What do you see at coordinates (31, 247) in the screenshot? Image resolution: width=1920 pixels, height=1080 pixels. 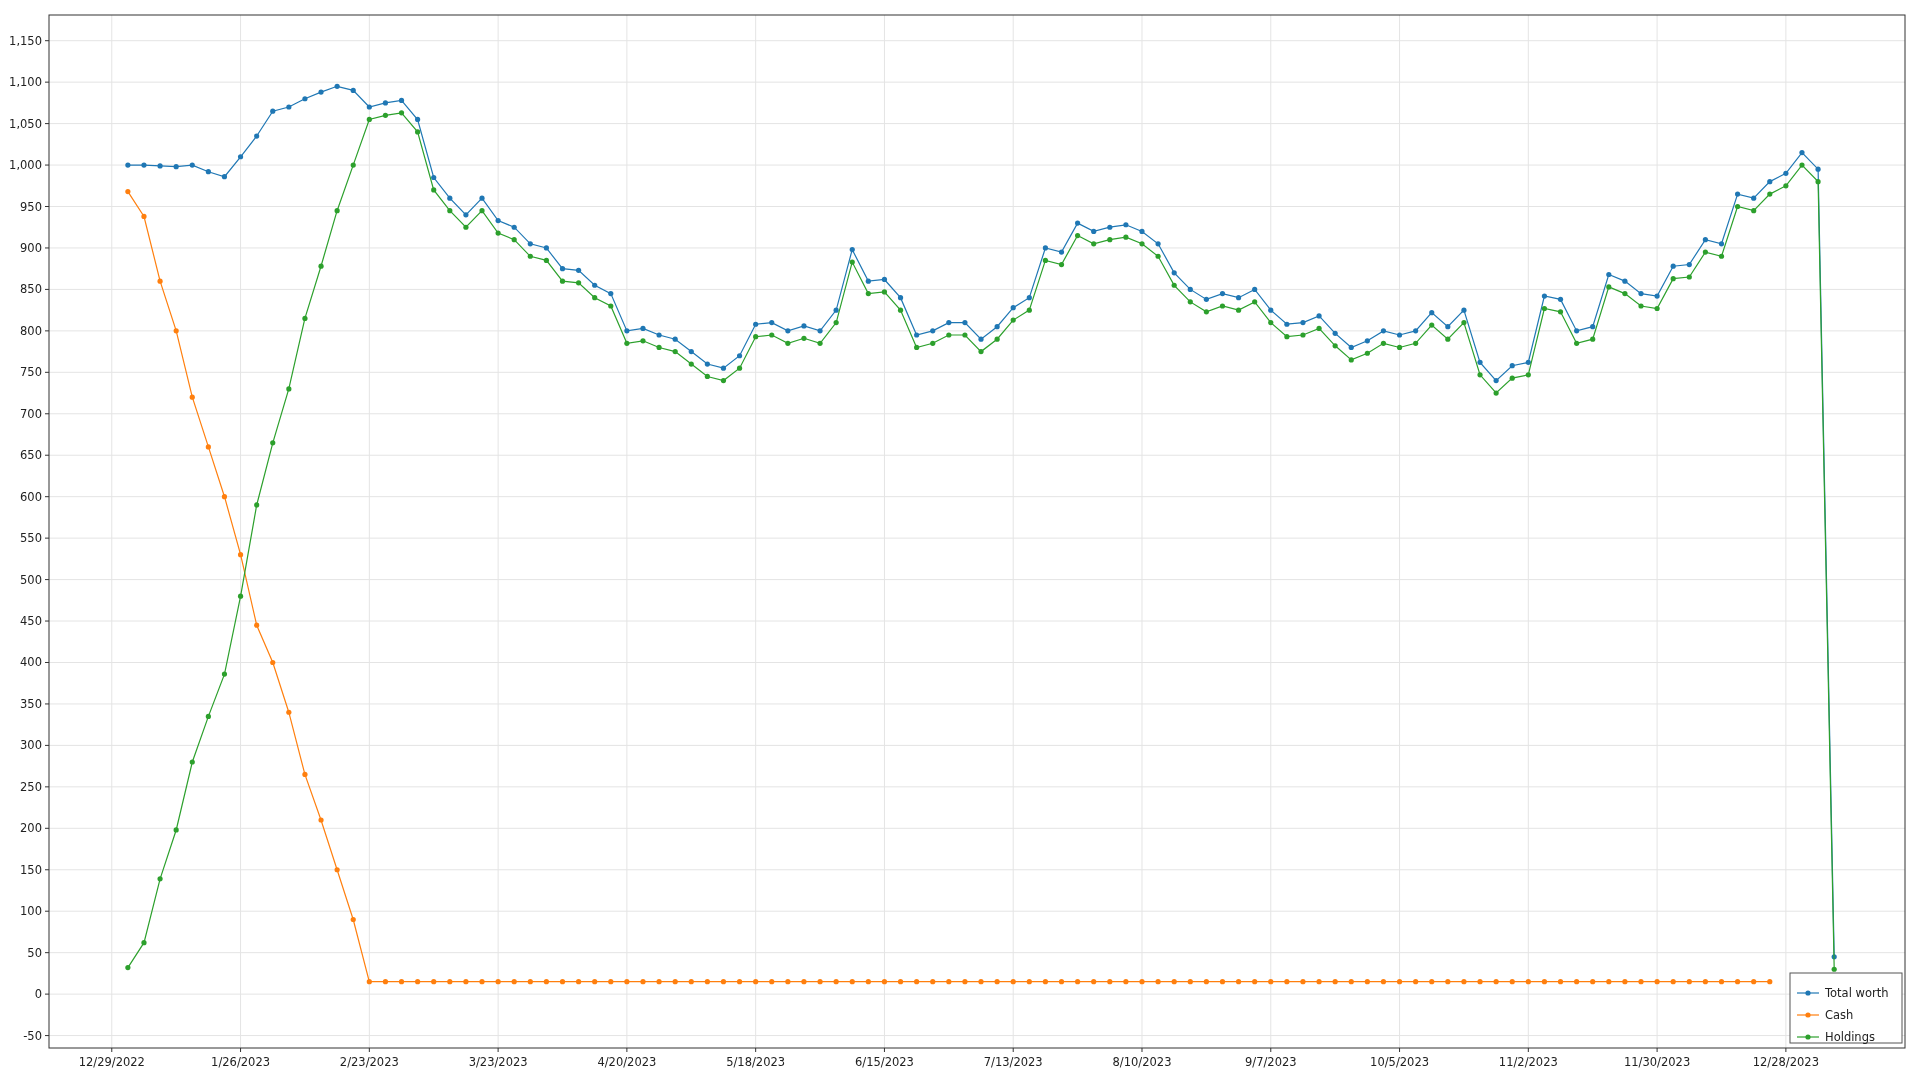 I see `y-tick-label: 900` at bounding box center [31, 247].